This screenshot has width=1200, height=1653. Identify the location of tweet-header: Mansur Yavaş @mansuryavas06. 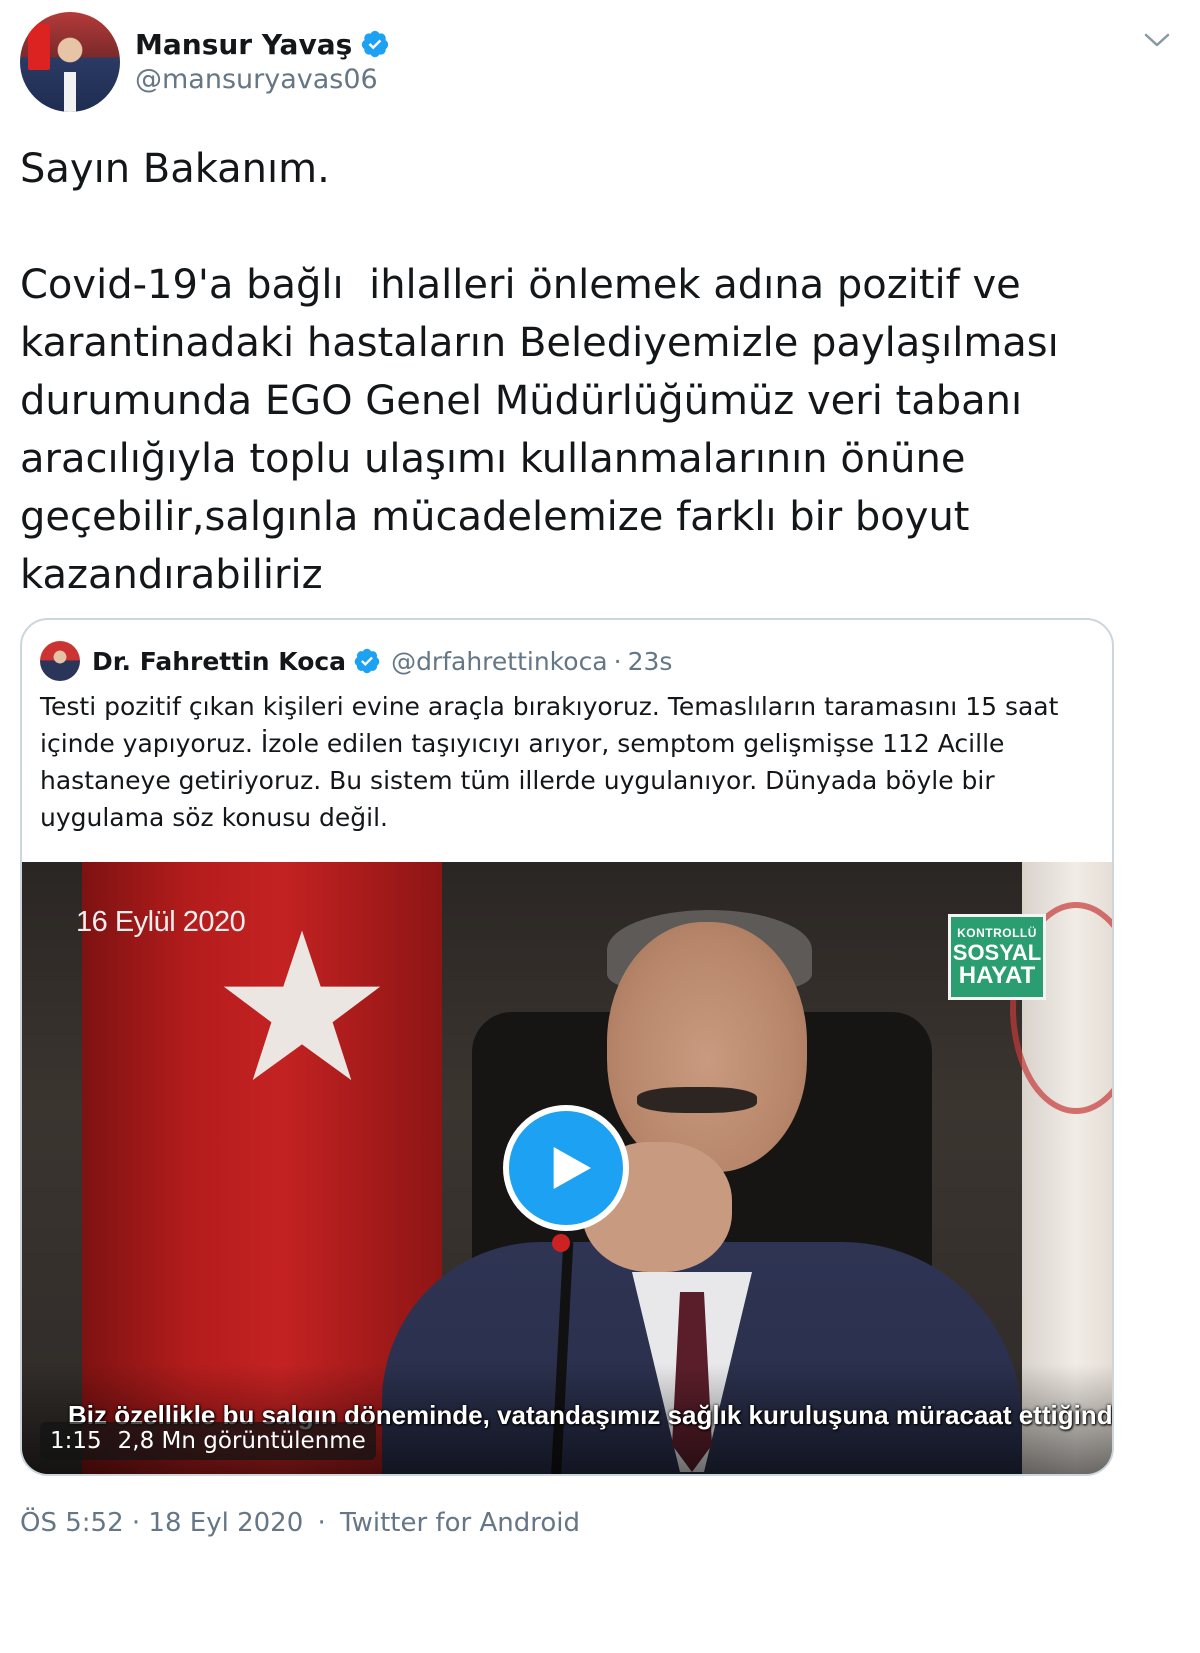
(600, 62).